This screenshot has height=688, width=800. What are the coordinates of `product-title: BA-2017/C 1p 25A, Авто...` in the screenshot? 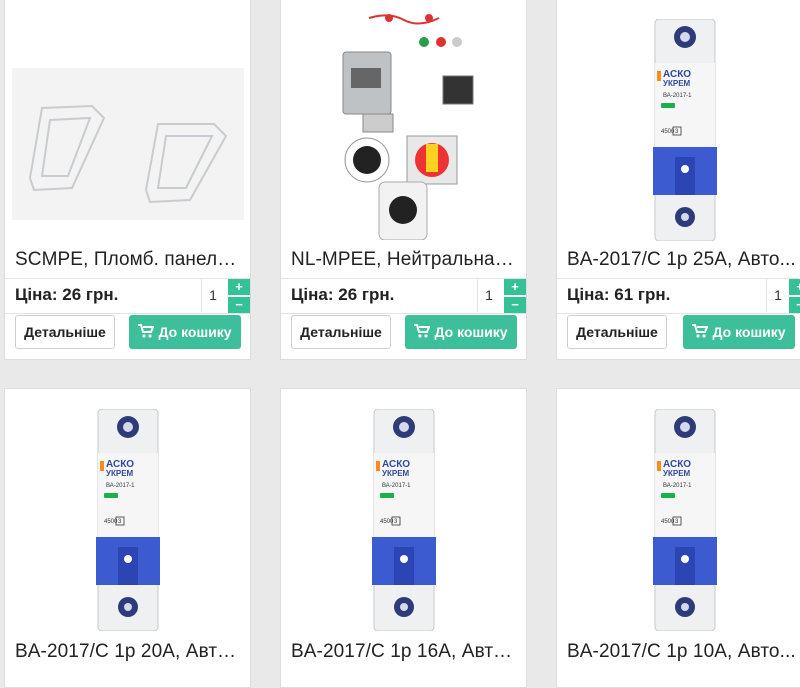 It's located at (683, 262).